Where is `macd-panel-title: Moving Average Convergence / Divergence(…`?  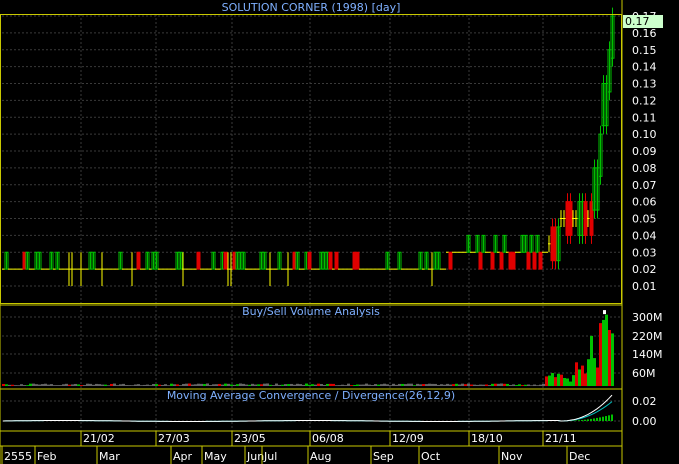
macd-panel-title: Moving Average Convergence / Divergence(… is located at coordinates (311, 395).